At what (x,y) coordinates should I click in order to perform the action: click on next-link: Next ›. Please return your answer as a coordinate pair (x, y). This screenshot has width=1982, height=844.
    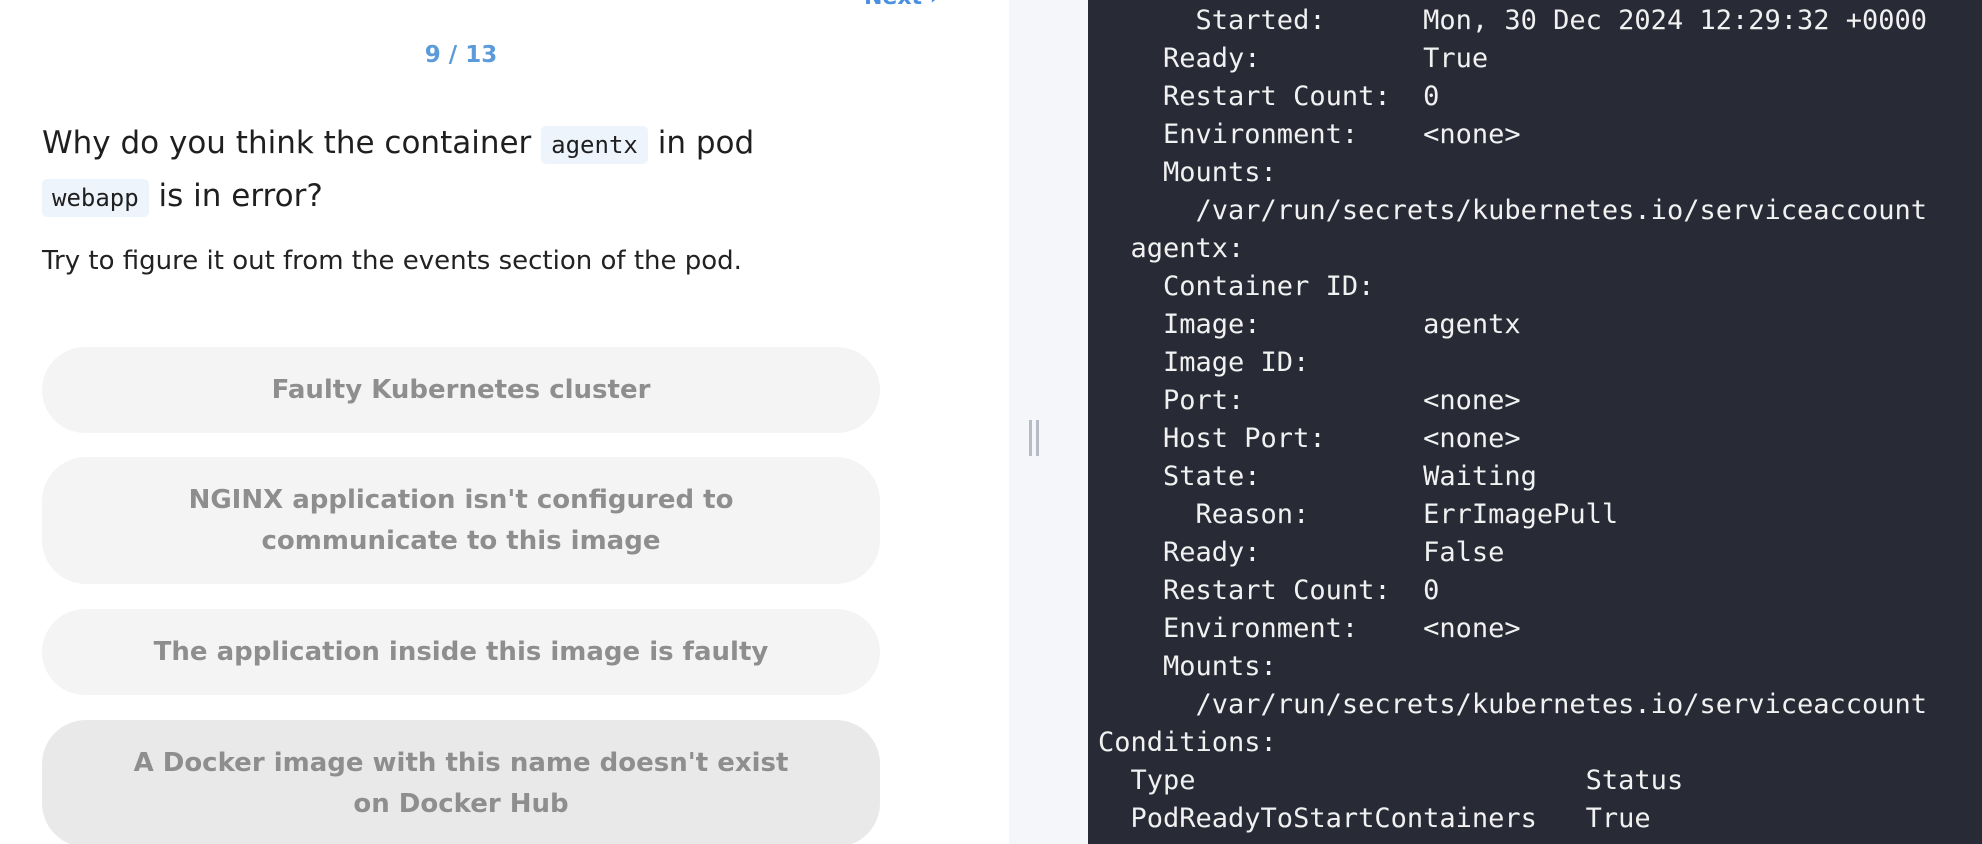
    Looking at the image, I should click on (914, 5).